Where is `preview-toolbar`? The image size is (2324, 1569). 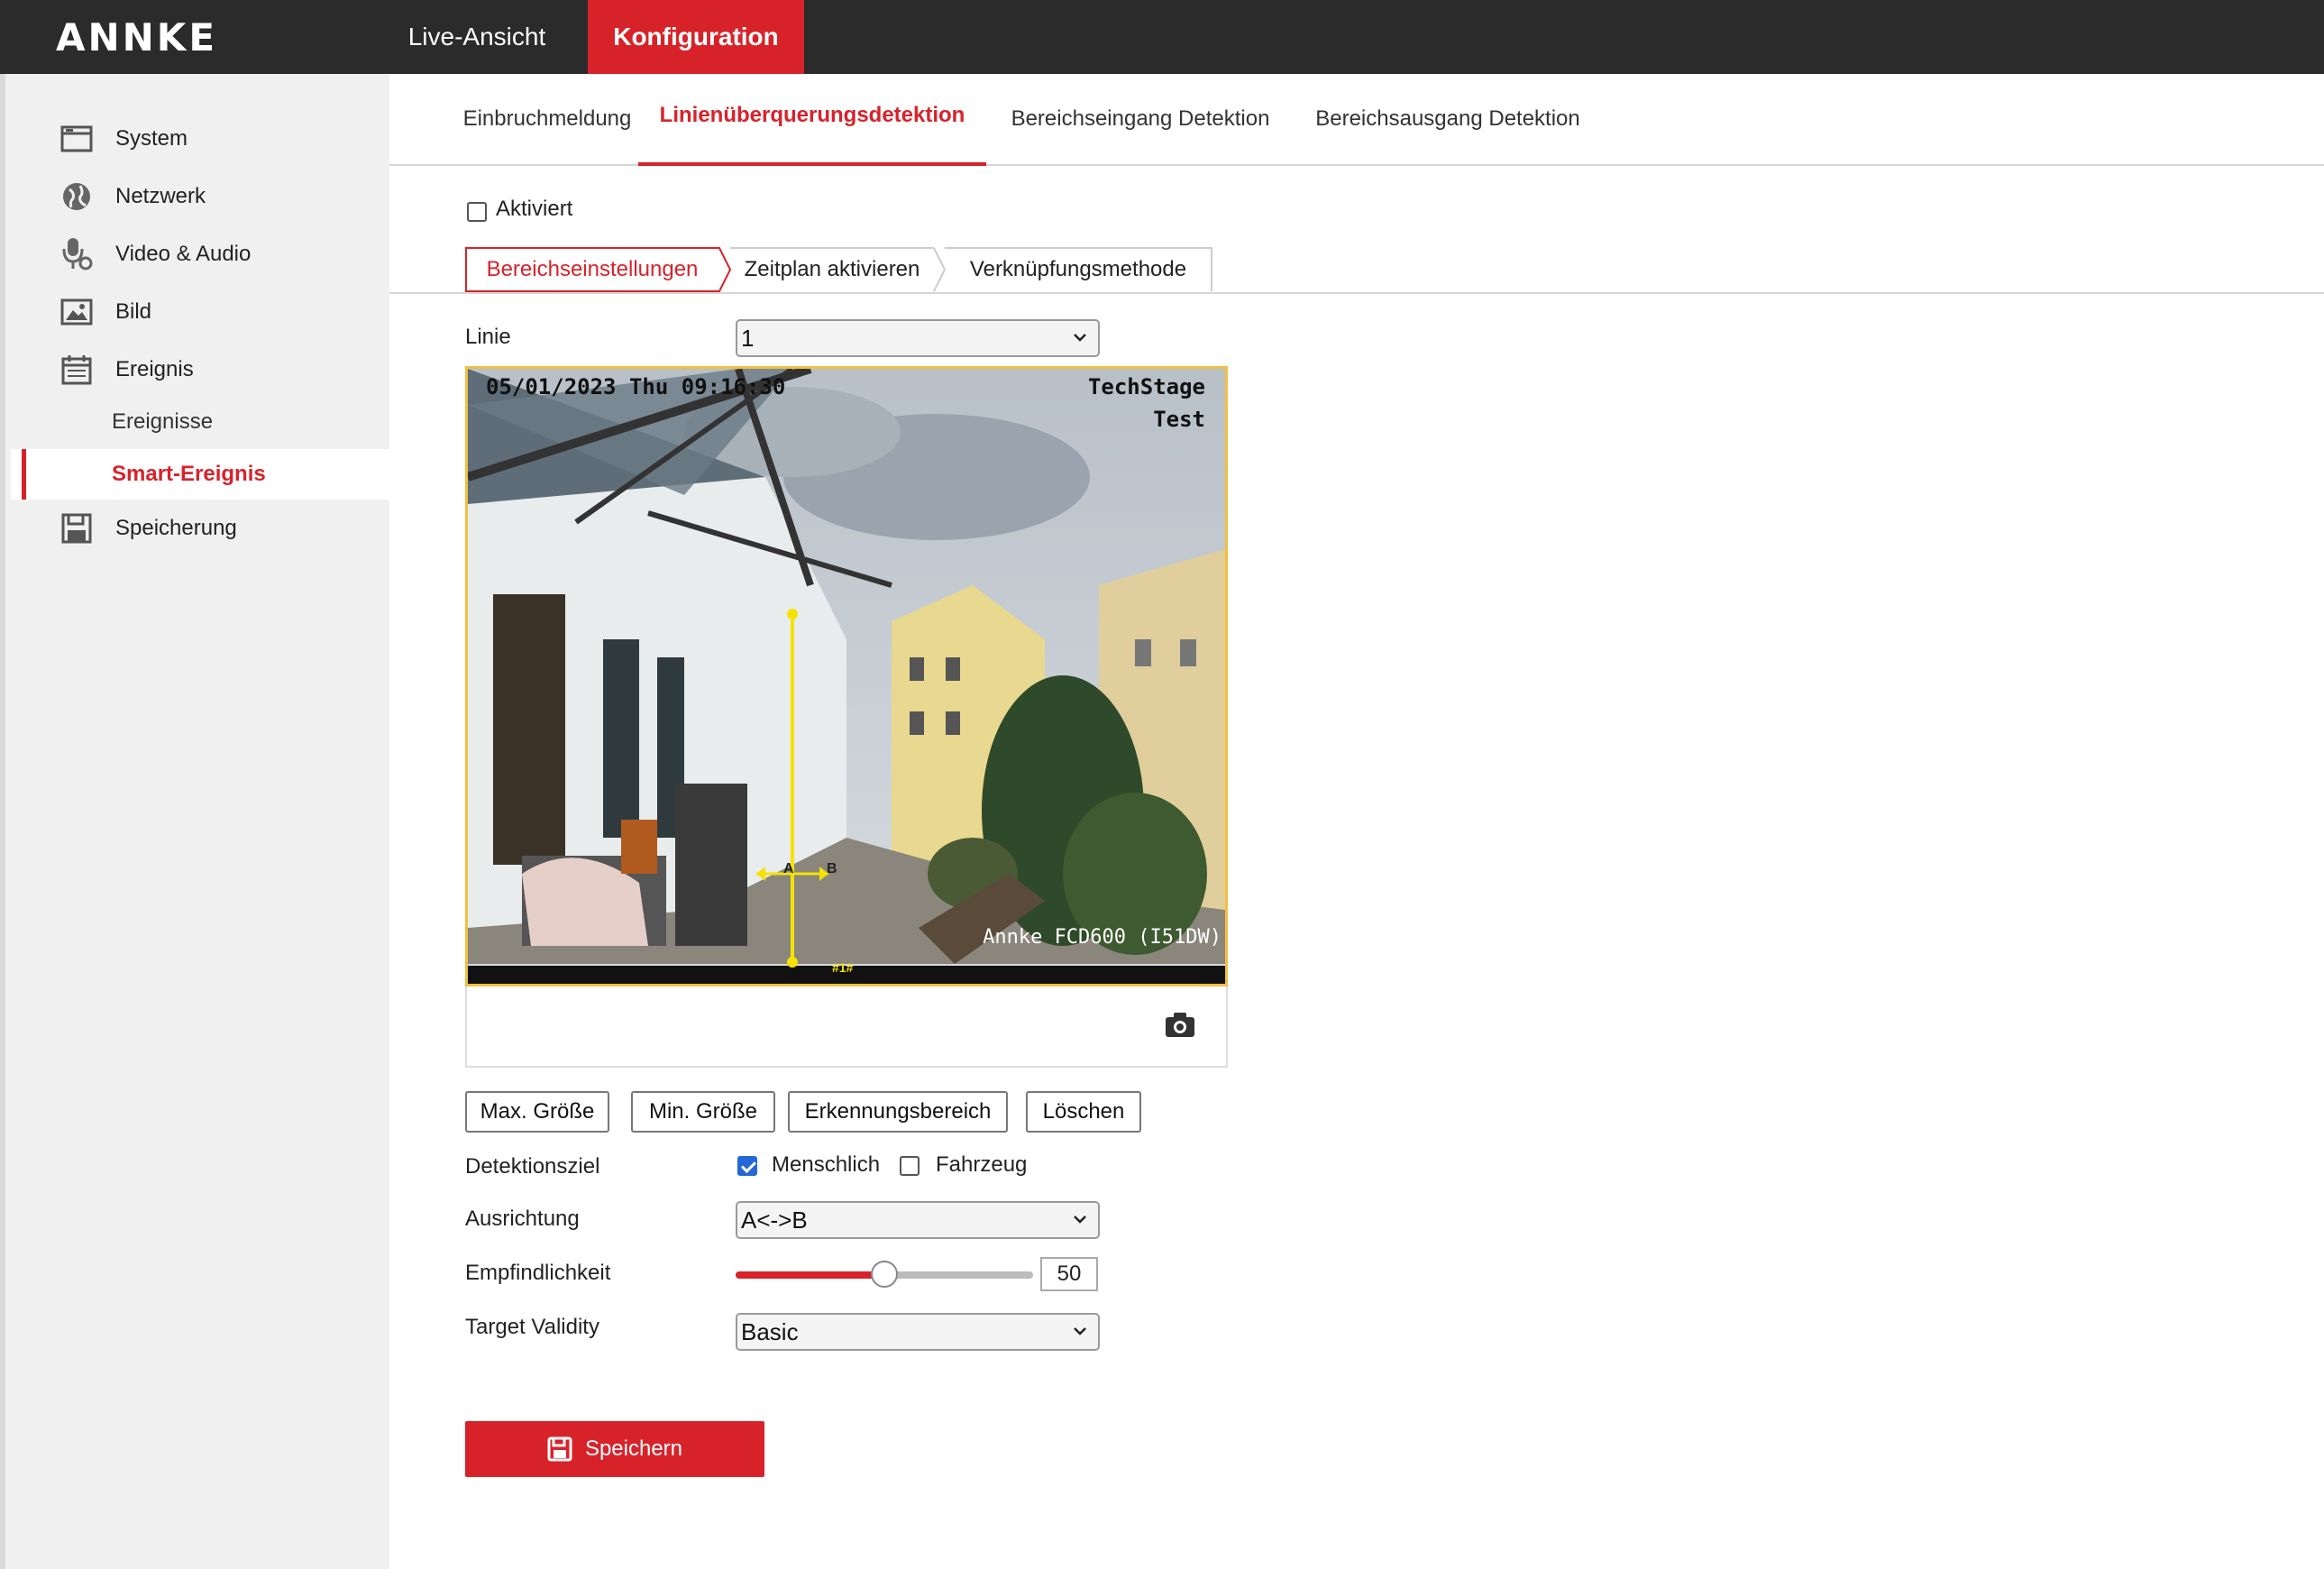
preview-toolbar is located at coordinates (846, 1027).